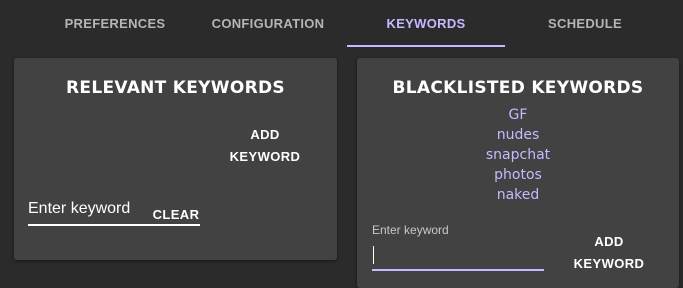  What do you see at coordinates (176, 215) in the screenshot?
I see `clear-button: CLEAR` at bounding box center [176, 215].